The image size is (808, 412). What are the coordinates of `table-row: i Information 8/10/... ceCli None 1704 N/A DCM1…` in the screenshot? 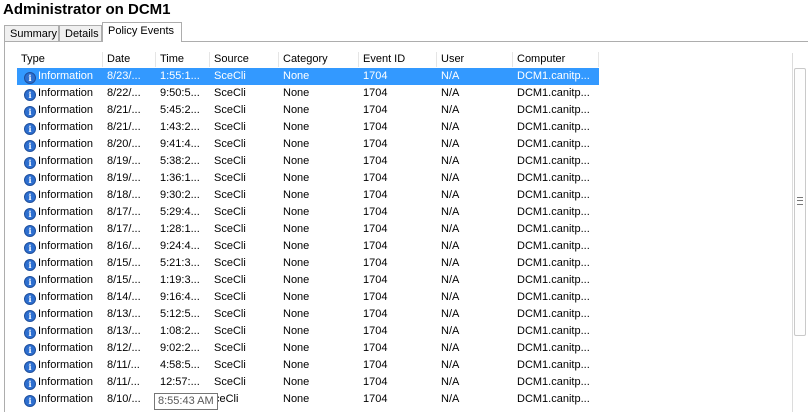 It's located at (308, 399).